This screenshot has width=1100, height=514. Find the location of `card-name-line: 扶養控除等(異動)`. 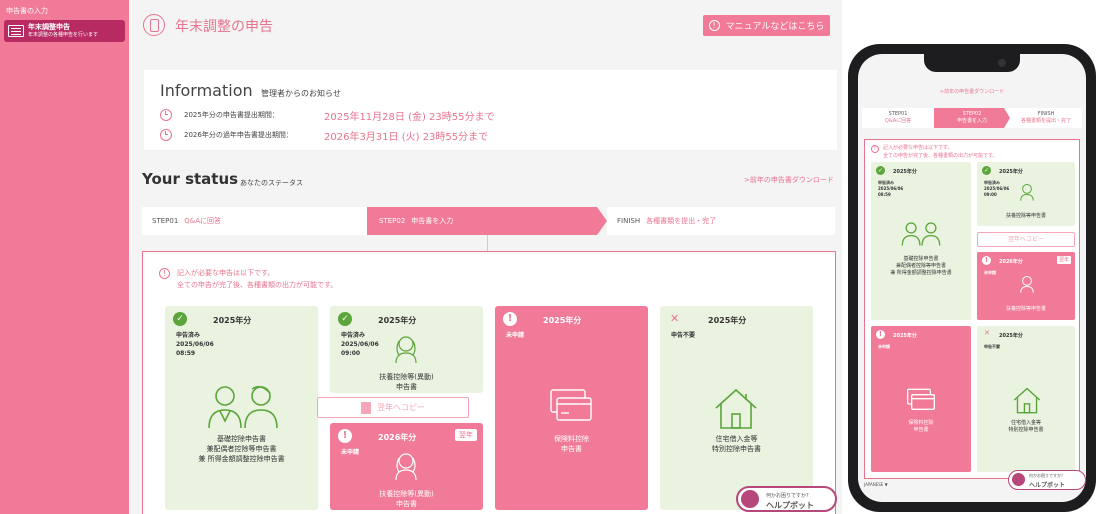

card-name-line: 扶養控除等(異動) is located at coordinates (406, 494).